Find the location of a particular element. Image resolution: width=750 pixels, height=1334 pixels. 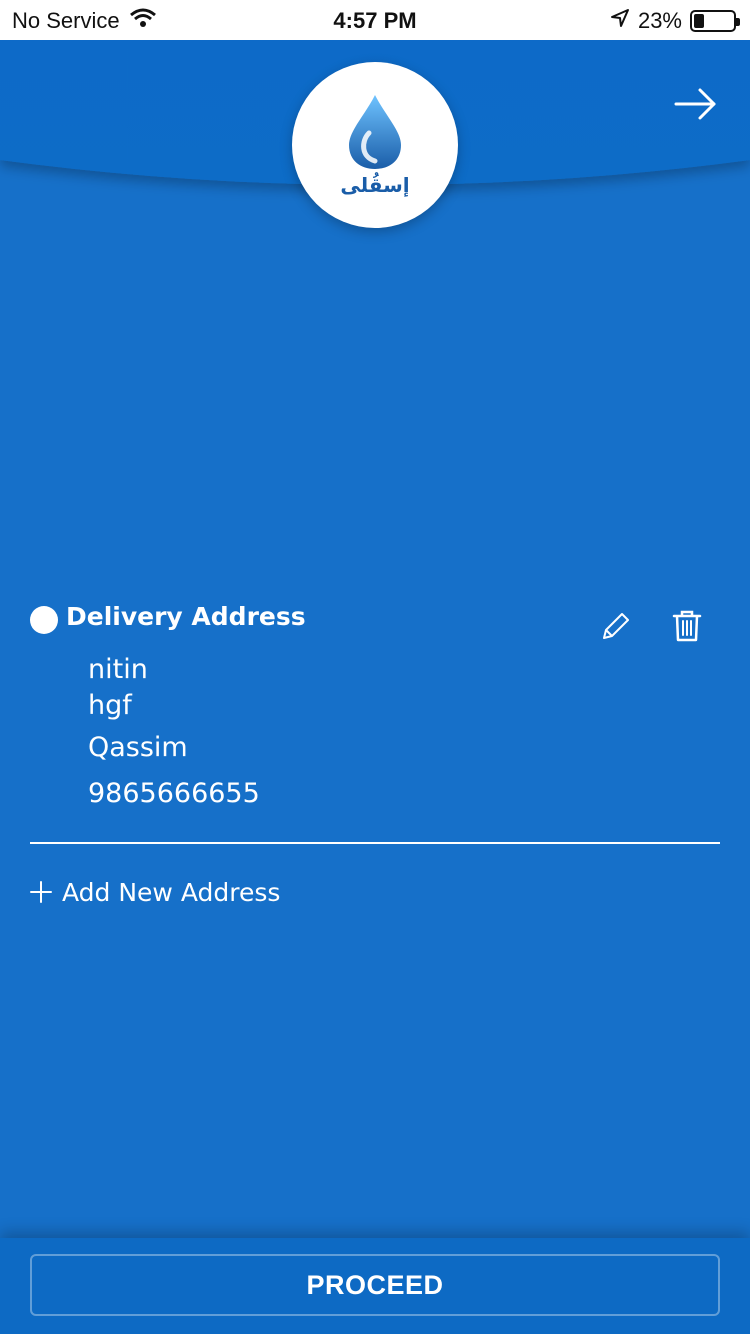

status-right: 23% is located at coordinates (675, 21).